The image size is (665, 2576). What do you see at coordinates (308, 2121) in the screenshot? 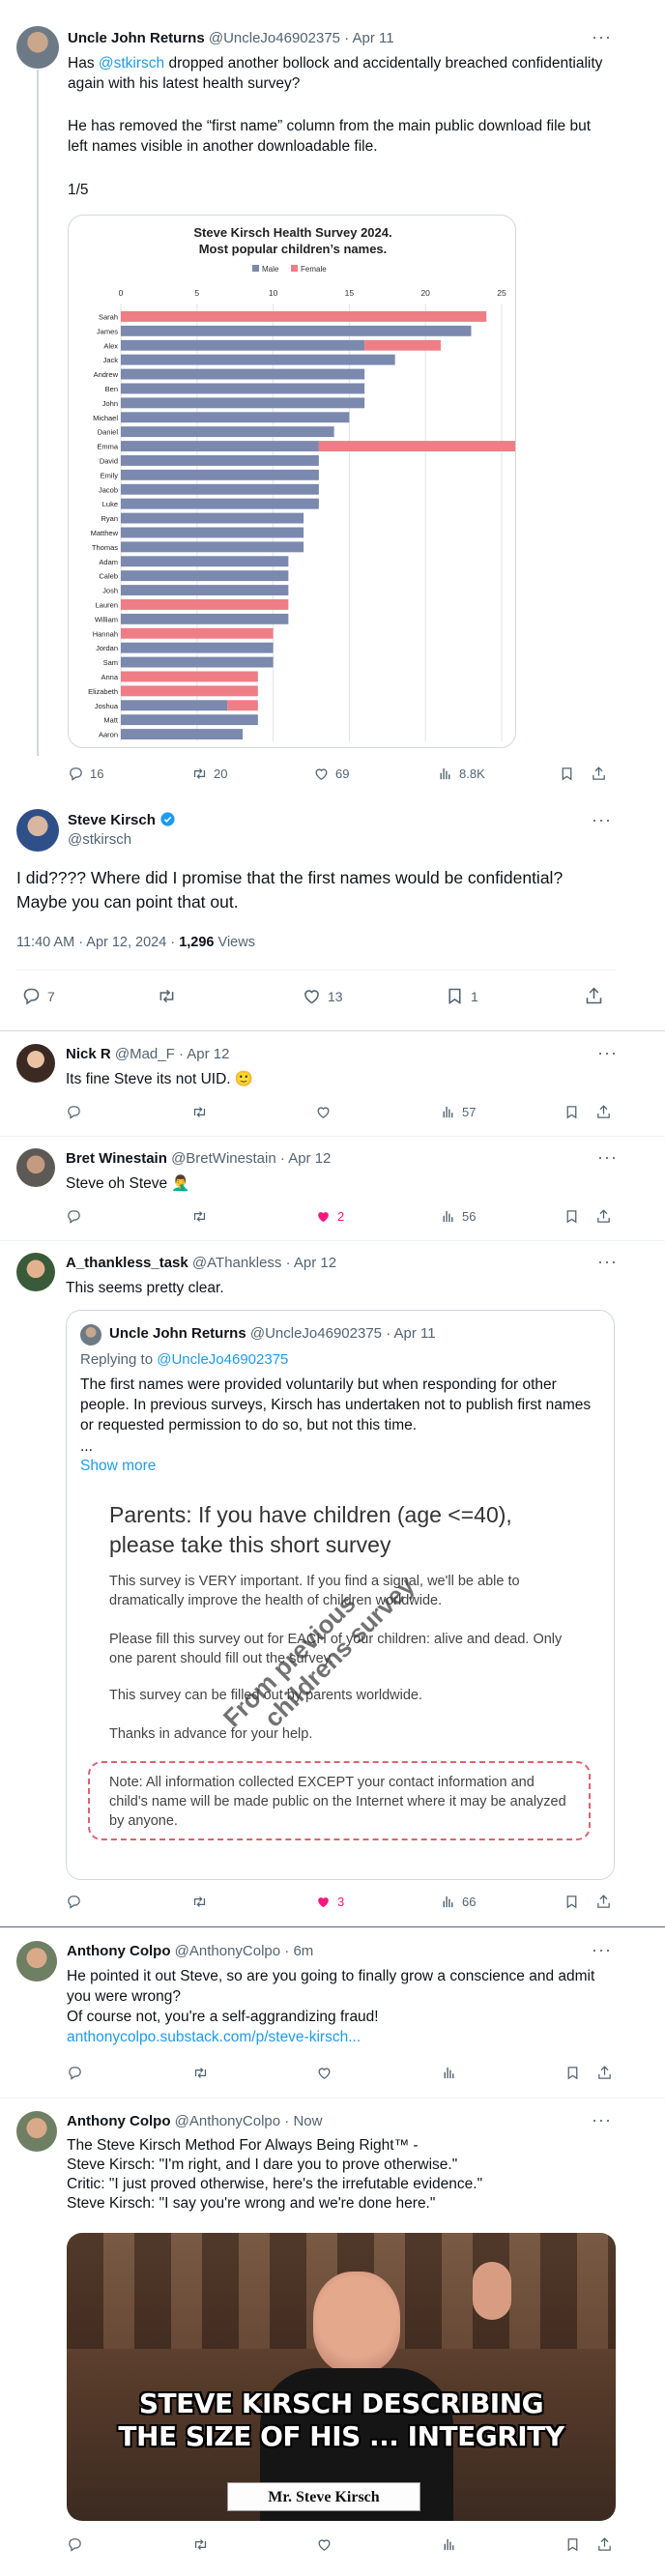
I see `timestamp: Now` at bounding box center [308, 2121].